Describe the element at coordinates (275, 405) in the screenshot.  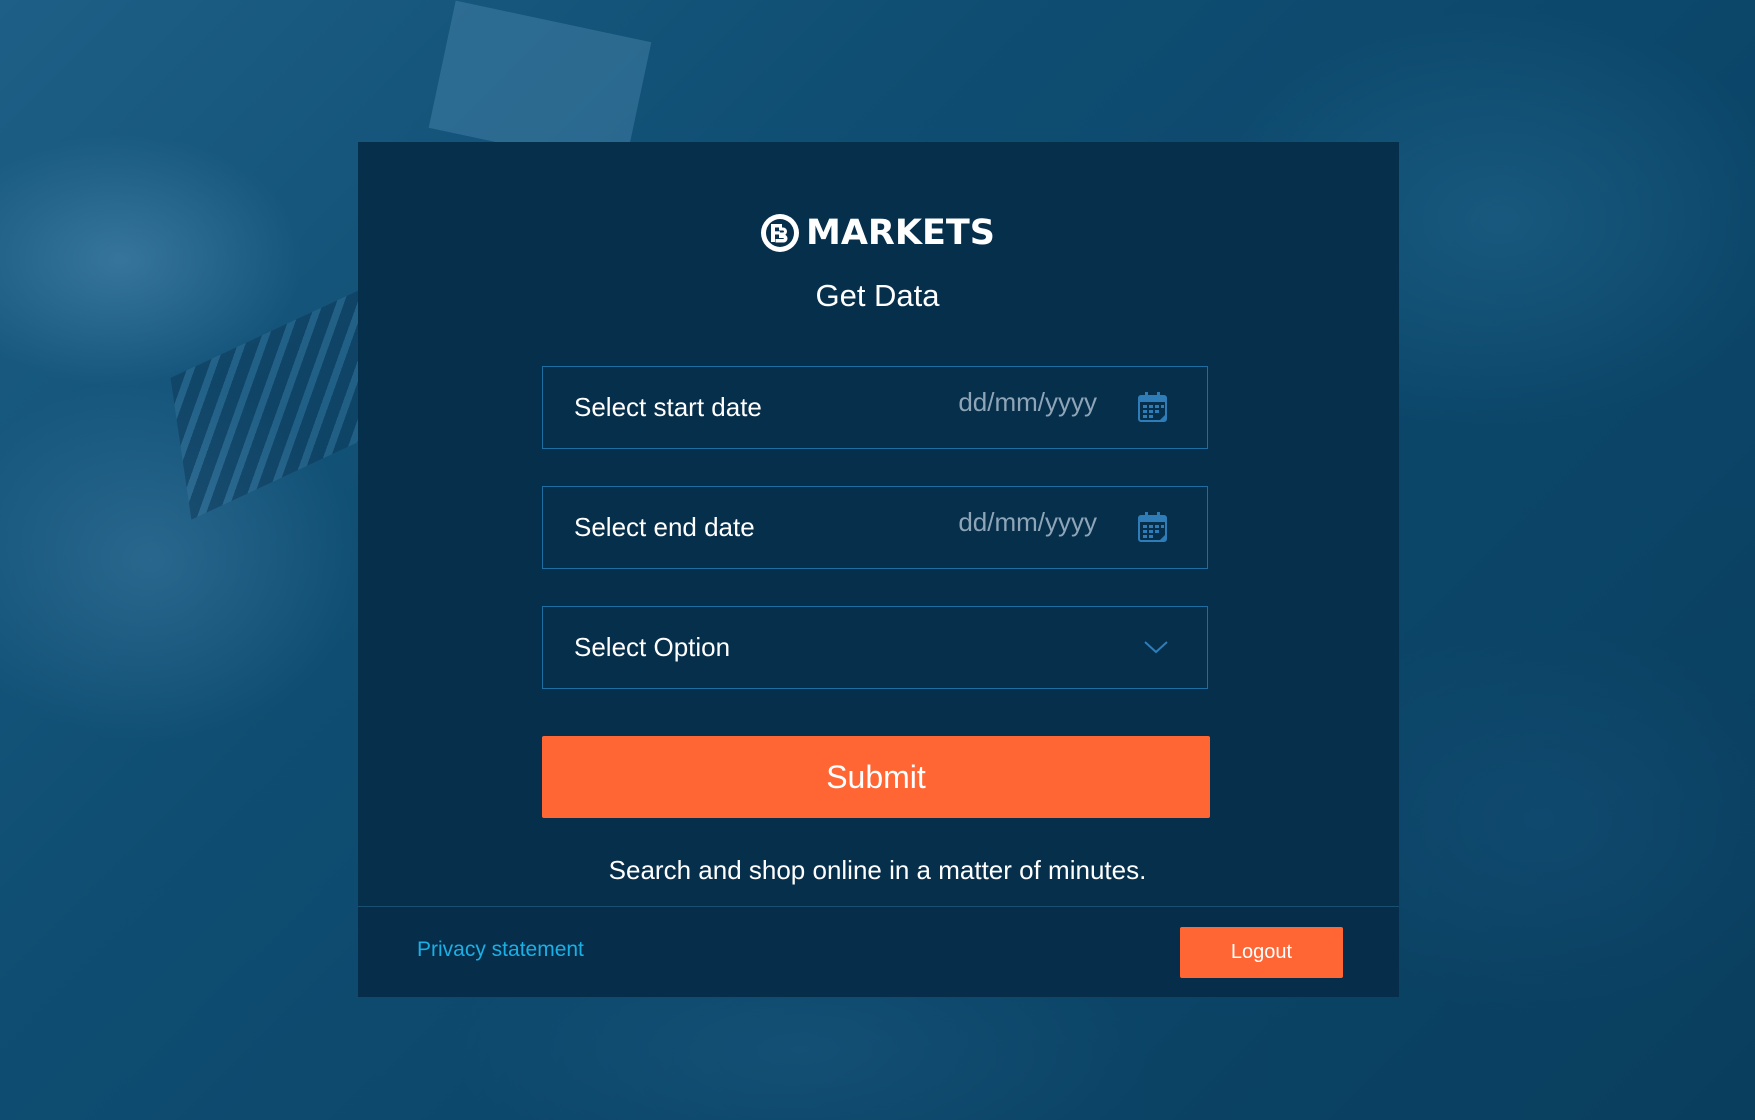
I see `background-keyboard` at that location.